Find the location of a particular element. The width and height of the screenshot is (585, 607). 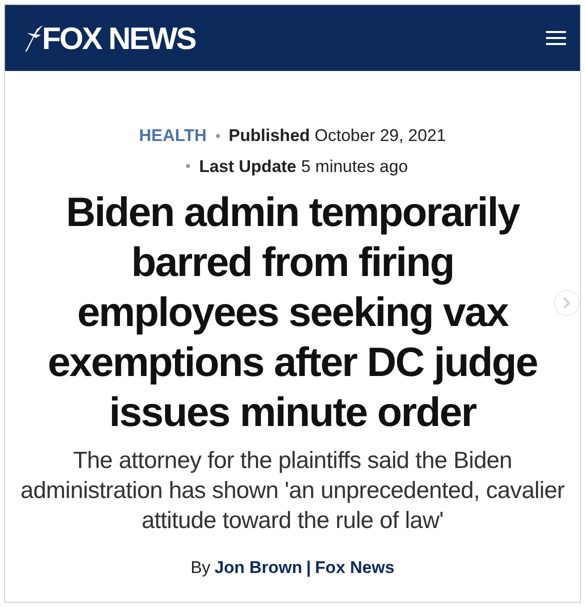

logo: FOX NEWS is located at coordinates (119, 38).